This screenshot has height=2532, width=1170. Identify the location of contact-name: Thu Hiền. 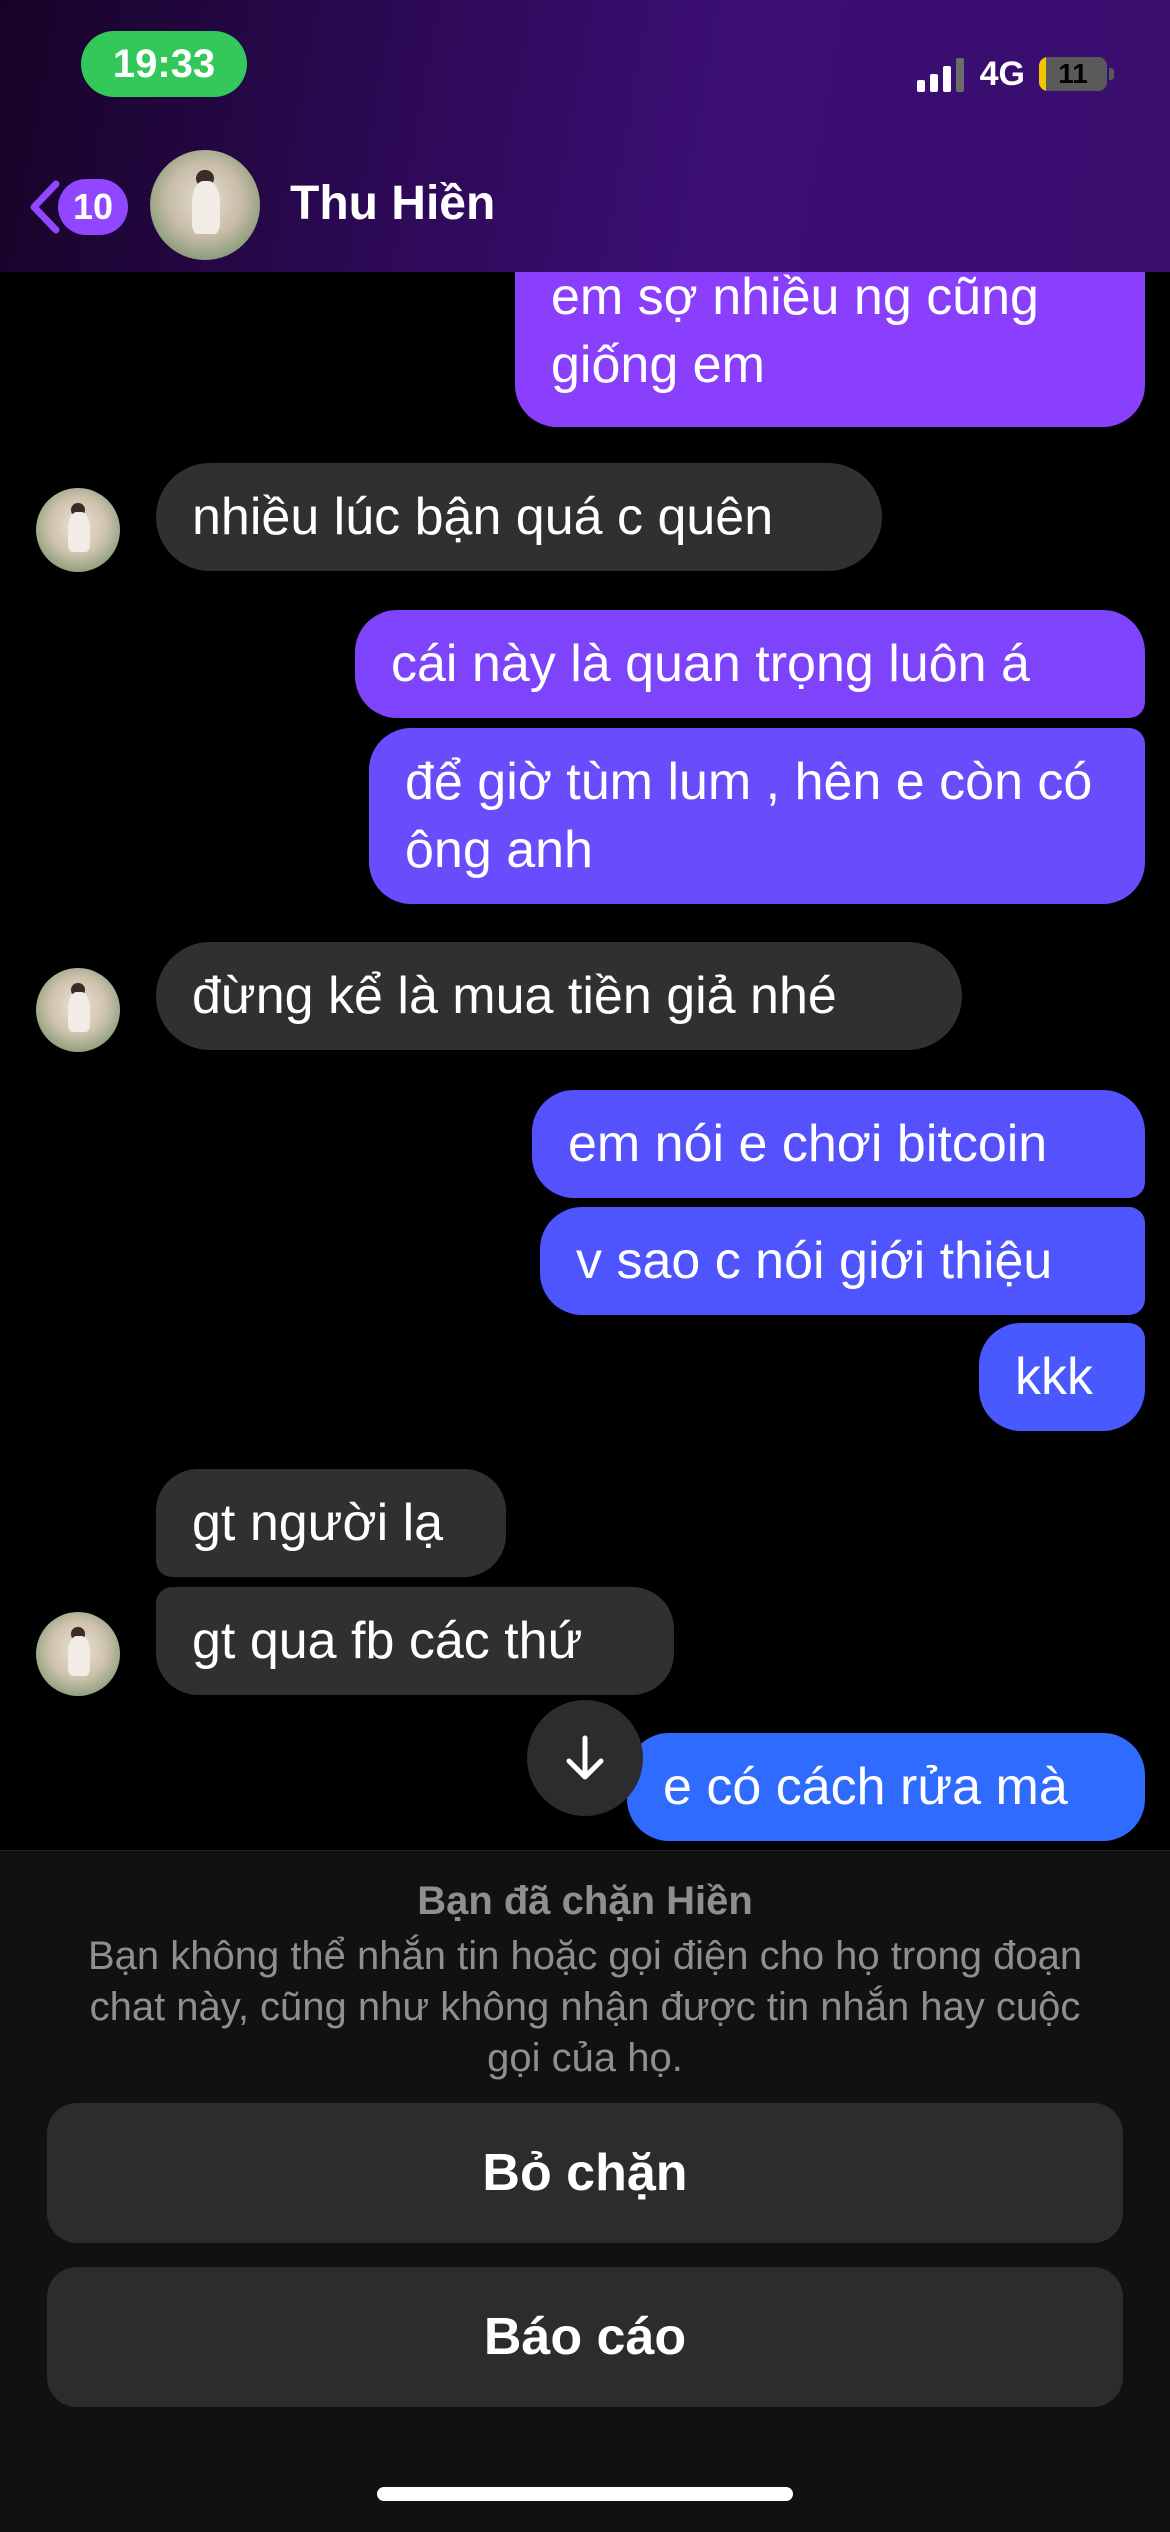
(392, 203).